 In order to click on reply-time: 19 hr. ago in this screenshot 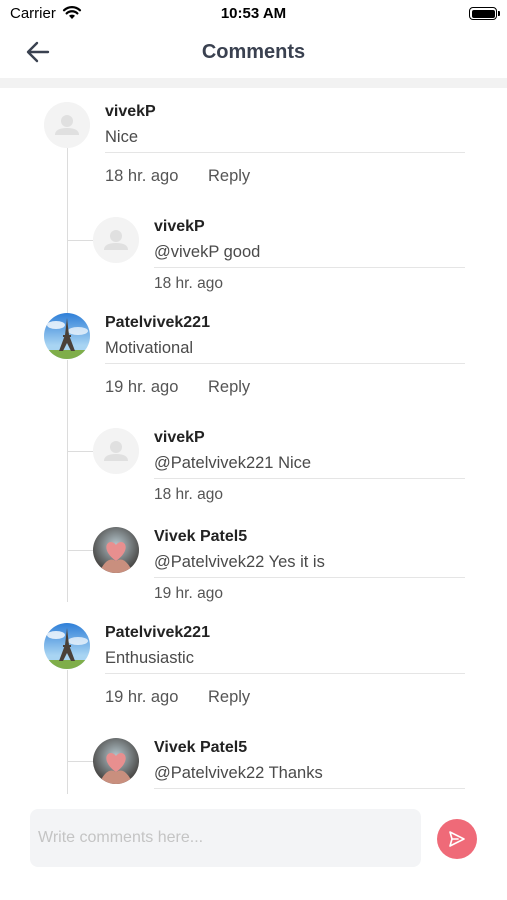, I will do `click(188, 593)`.